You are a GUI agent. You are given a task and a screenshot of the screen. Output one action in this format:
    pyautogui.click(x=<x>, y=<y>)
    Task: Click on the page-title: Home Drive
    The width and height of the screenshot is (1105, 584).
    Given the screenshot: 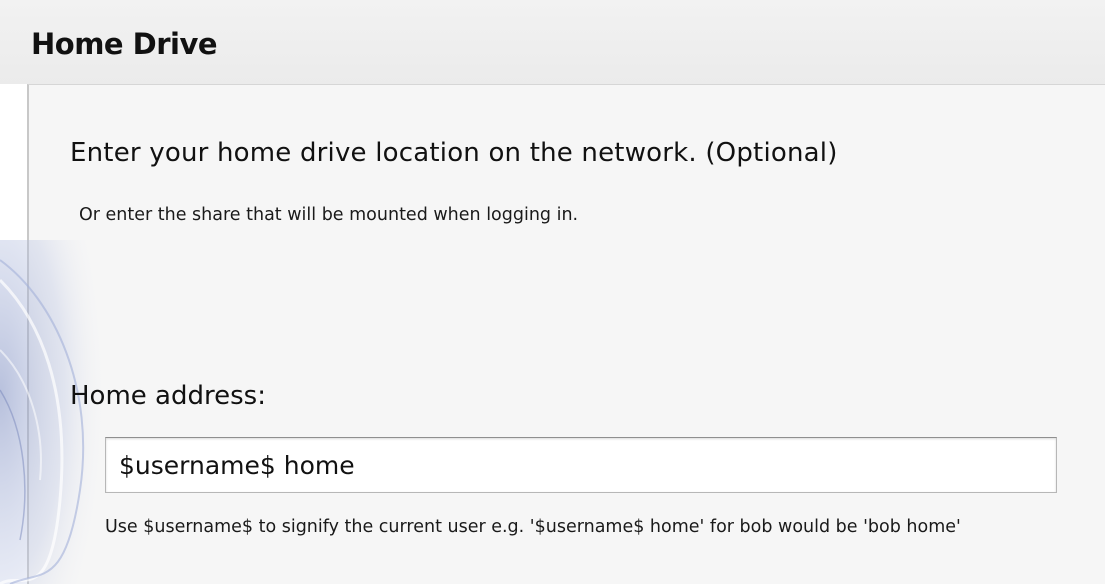 What is the action you would take?
    pyautogui.click(x=124, y=44)
    